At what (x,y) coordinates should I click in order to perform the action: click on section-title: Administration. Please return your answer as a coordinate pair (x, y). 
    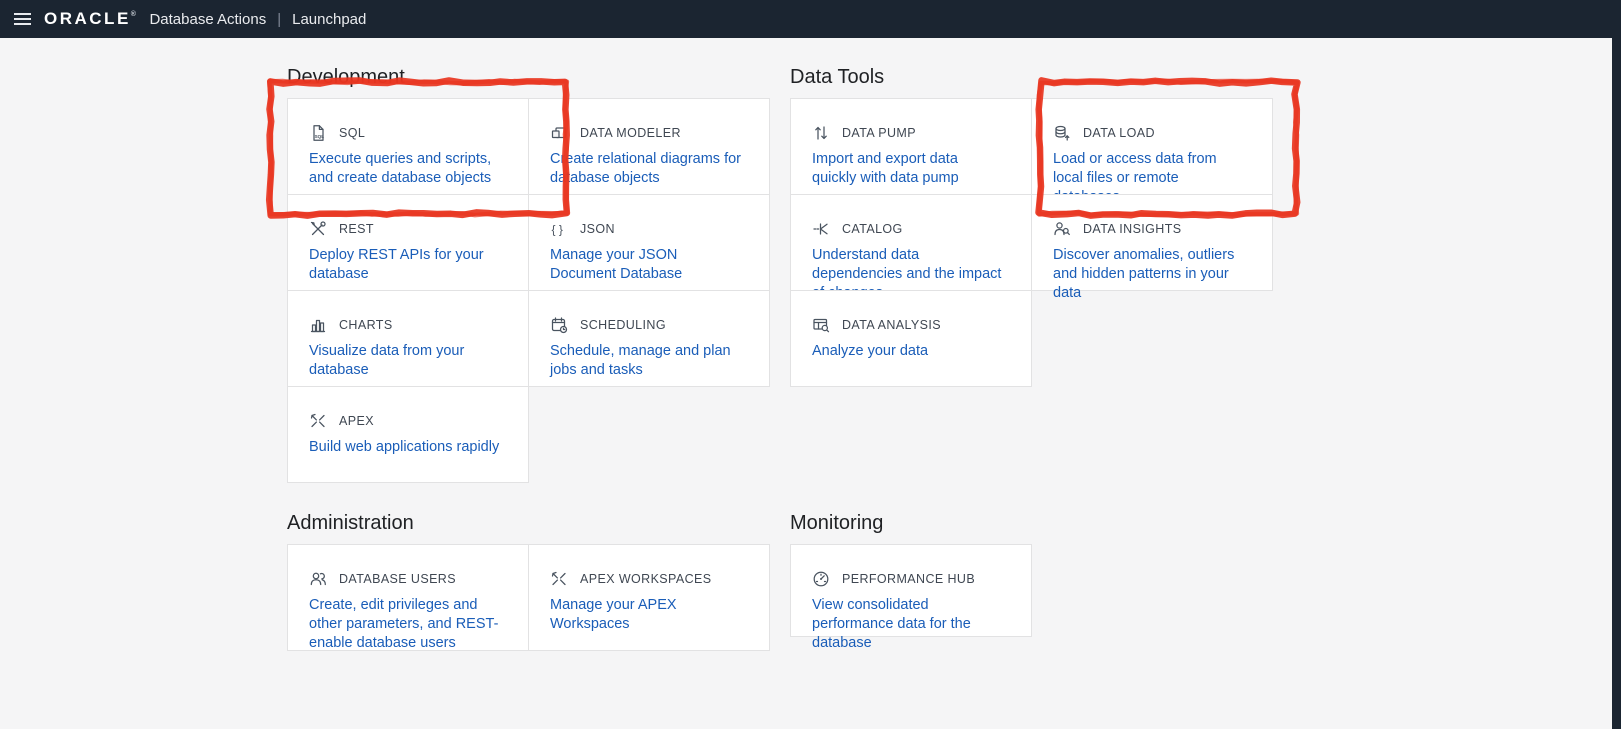
    Looking at the image, I should click on (350, 523).